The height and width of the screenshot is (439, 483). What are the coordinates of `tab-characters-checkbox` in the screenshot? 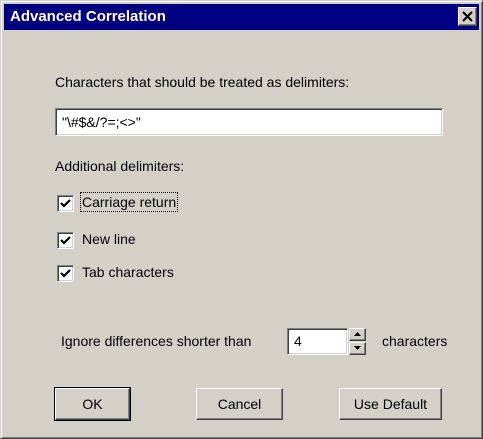 It's located at (65, 273).